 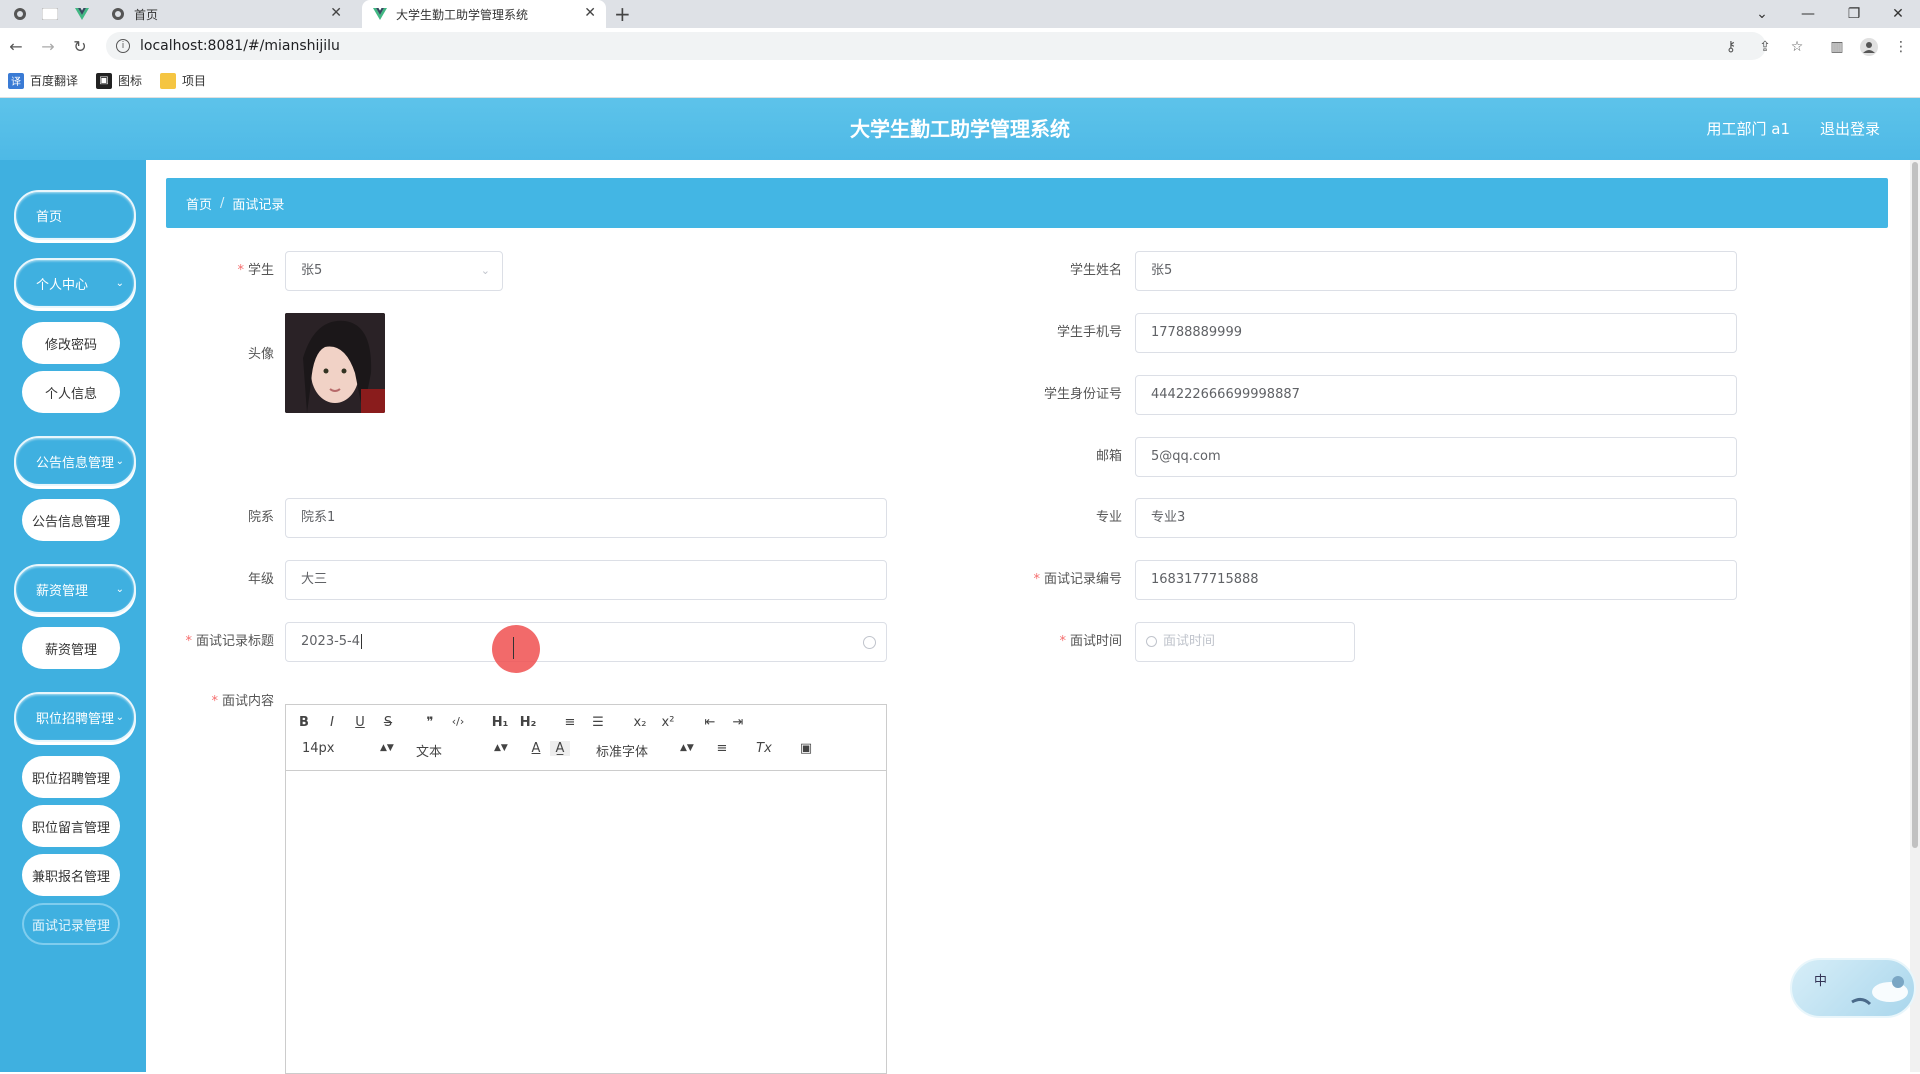 What do you see at coordinates (640, 722) in the screenshot?
I see `subscript-button: x₂` at bounding box center [640, 722].